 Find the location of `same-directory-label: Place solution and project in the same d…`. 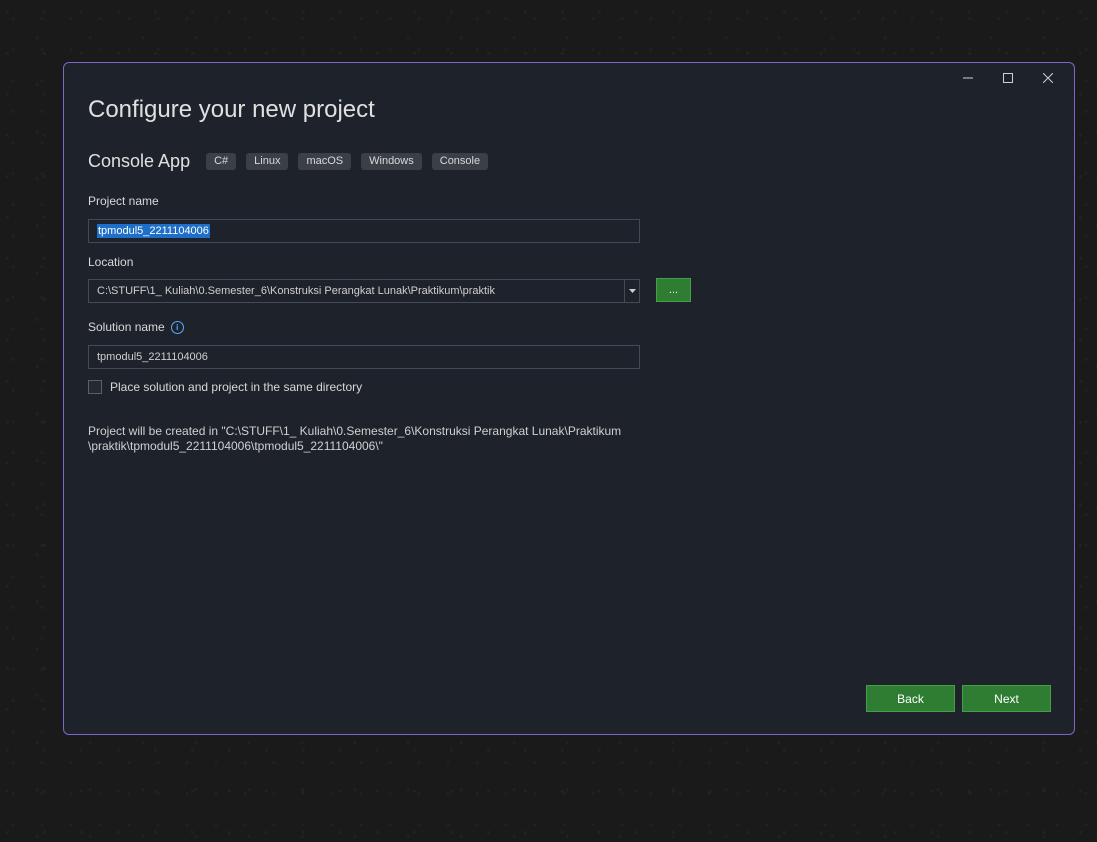

same-directory-label: Place solution and project in the same d… is located at coordinates (236, 387).